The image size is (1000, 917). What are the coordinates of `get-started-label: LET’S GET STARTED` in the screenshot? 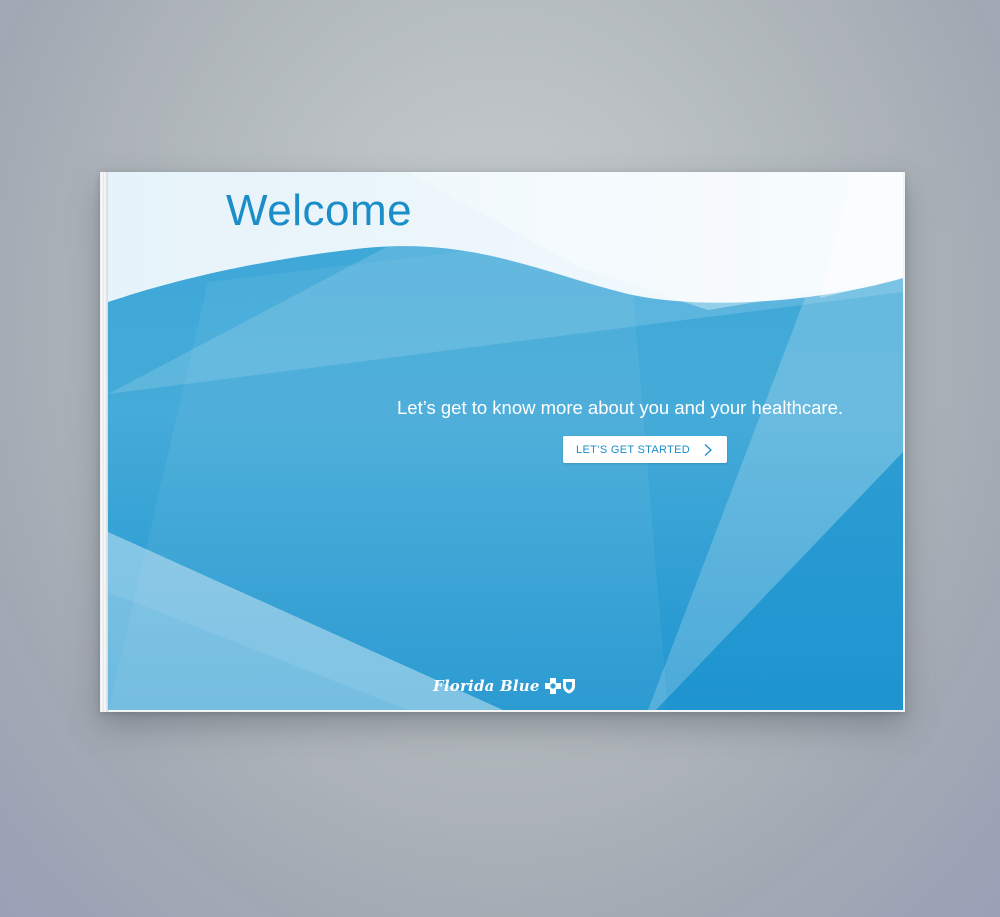 It's located at (633, 449).